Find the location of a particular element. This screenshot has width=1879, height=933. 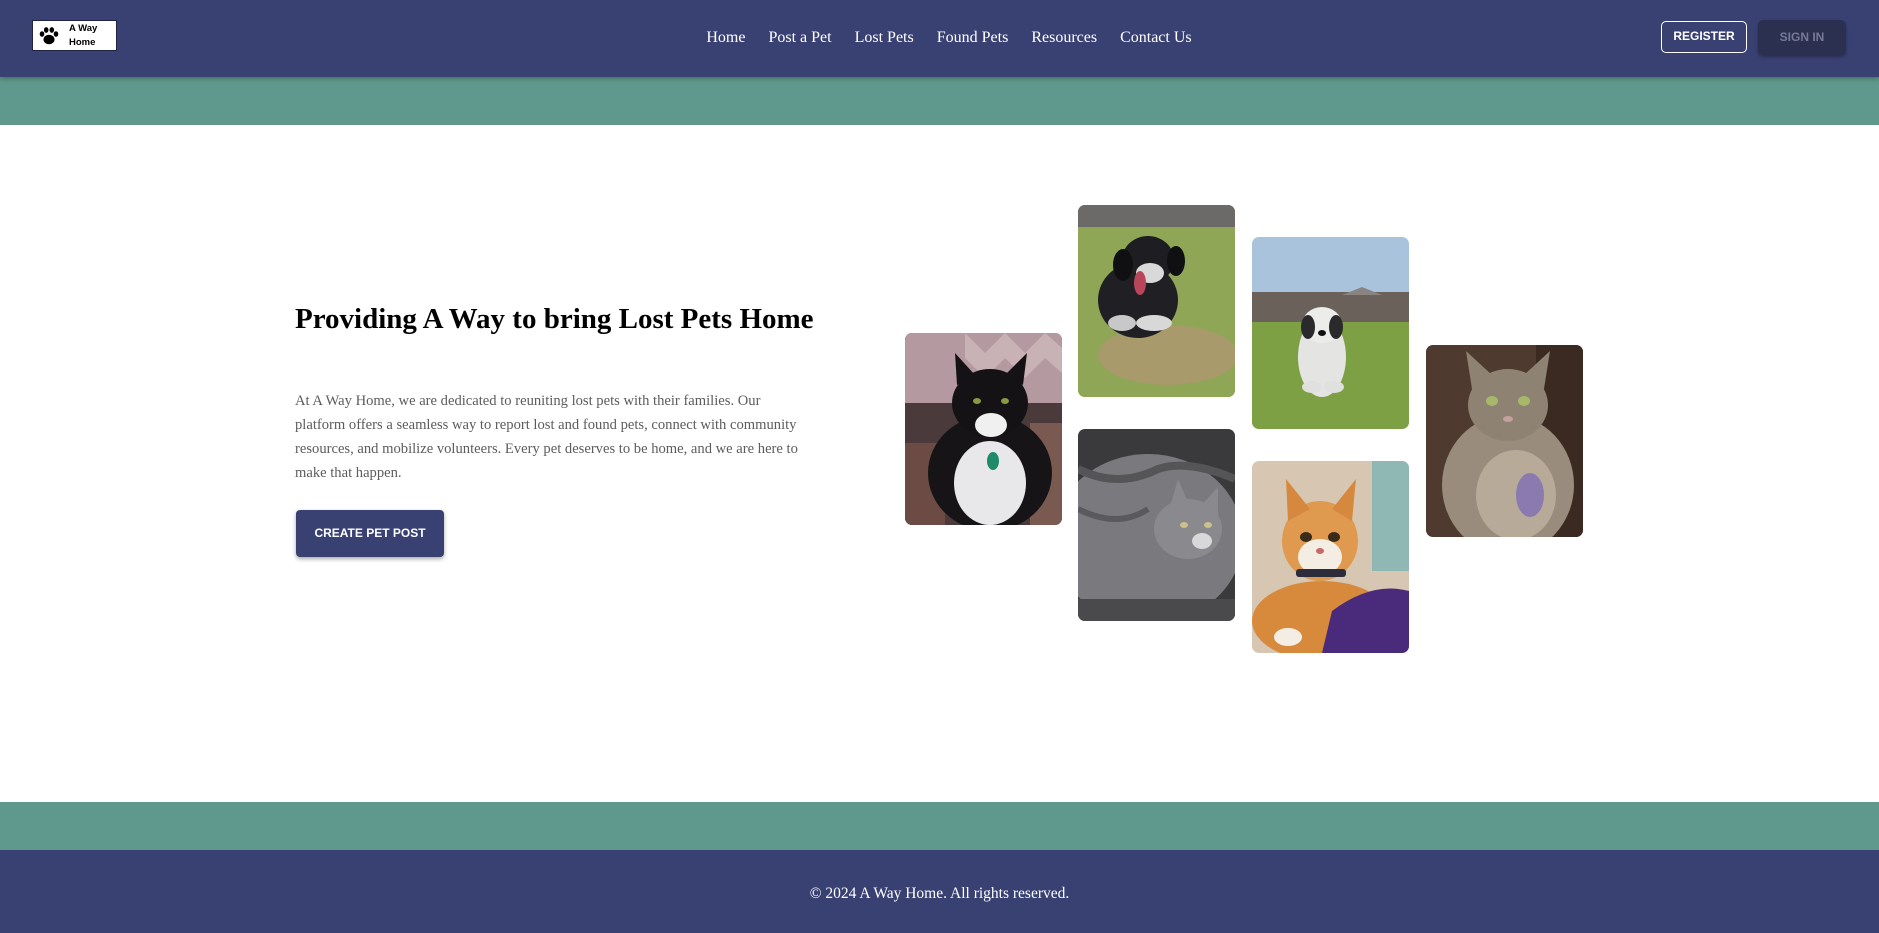

cat-photo-image is located at coordinates (983, 429).